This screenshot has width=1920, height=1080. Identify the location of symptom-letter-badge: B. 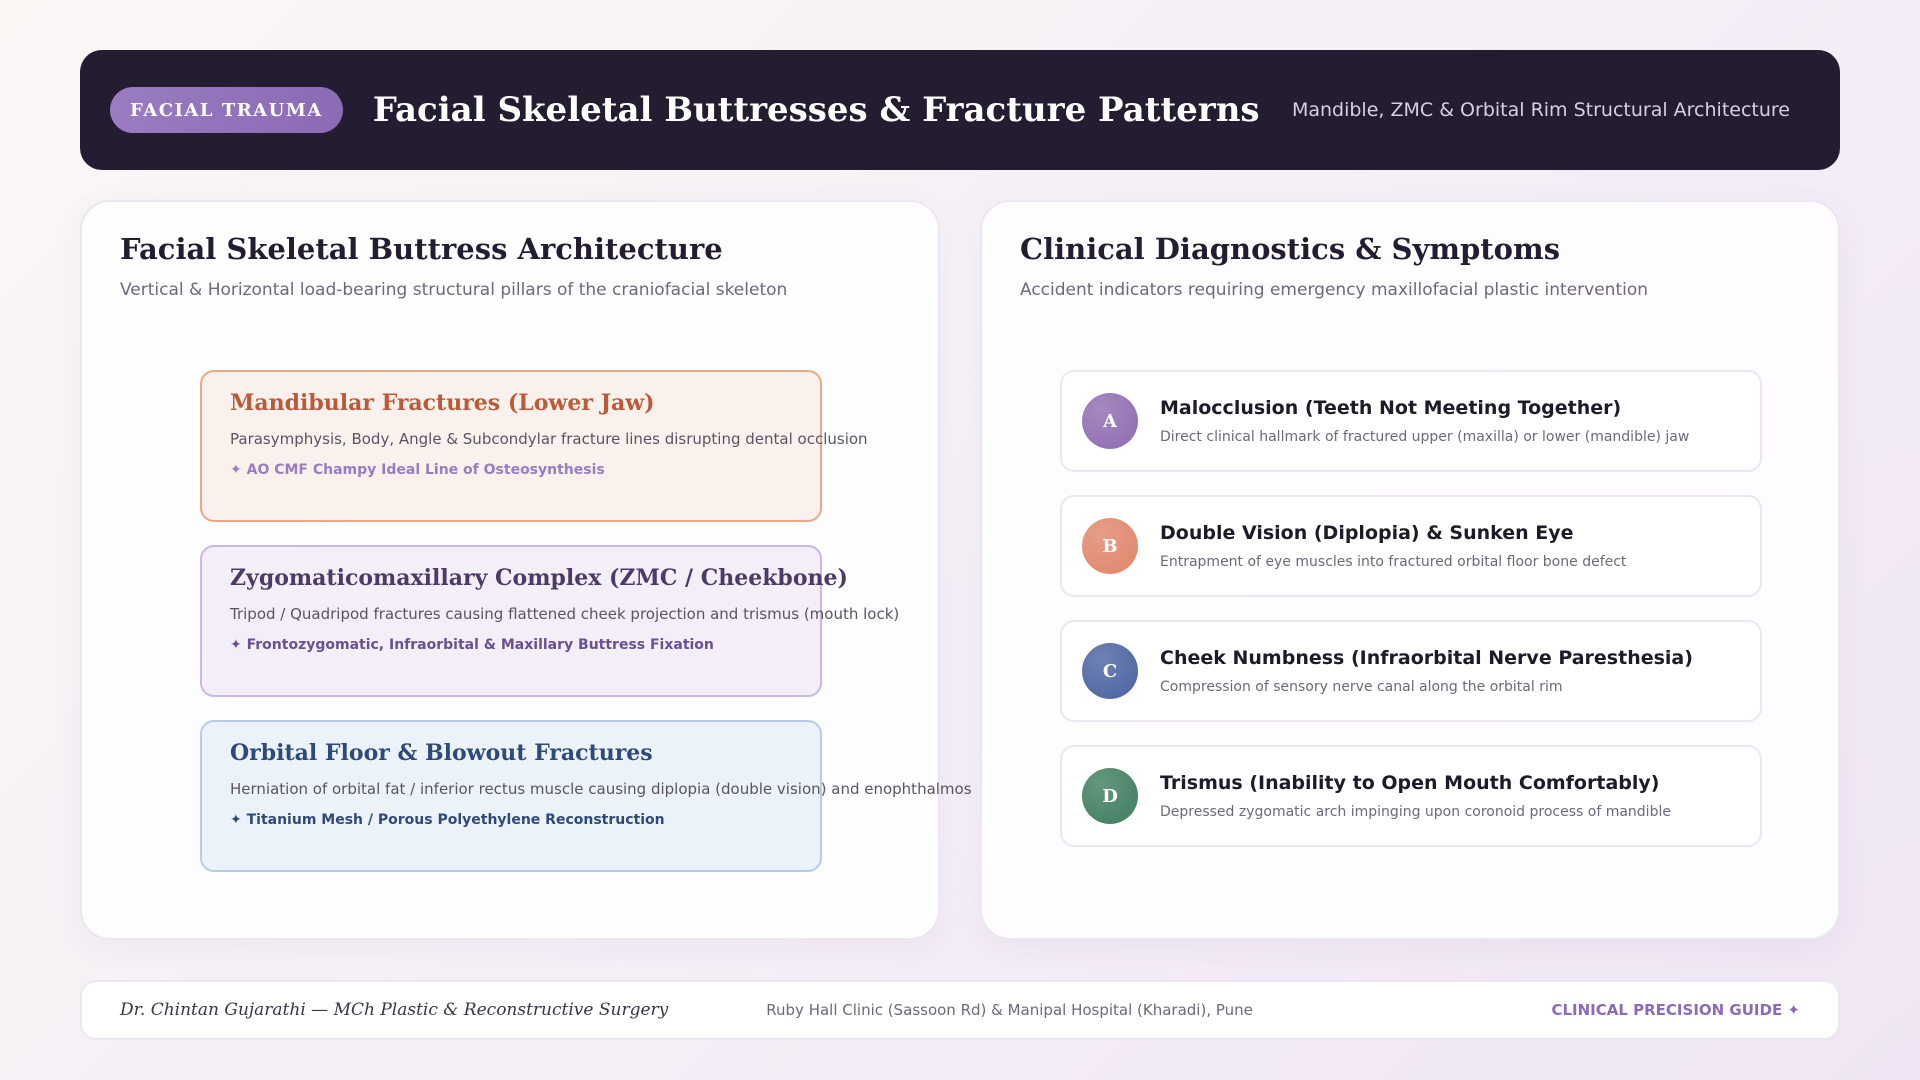
(1110, 546).